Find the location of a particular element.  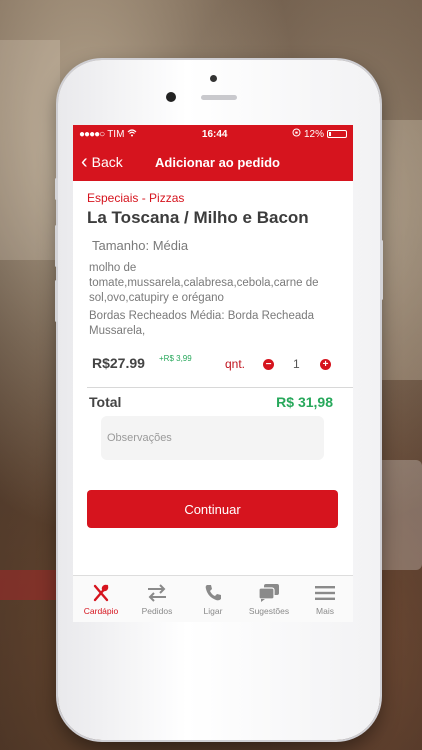

tab-label: Ligar is located at coordinates (213, 611).